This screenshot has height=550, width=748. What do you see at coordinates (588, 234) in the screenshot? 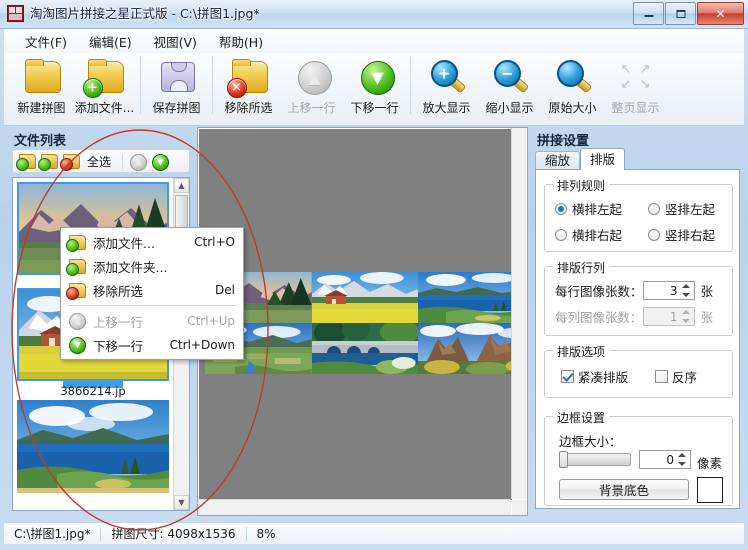
I see `radio-horizontal-right: 横排右起` at bounding box center [588, 234].